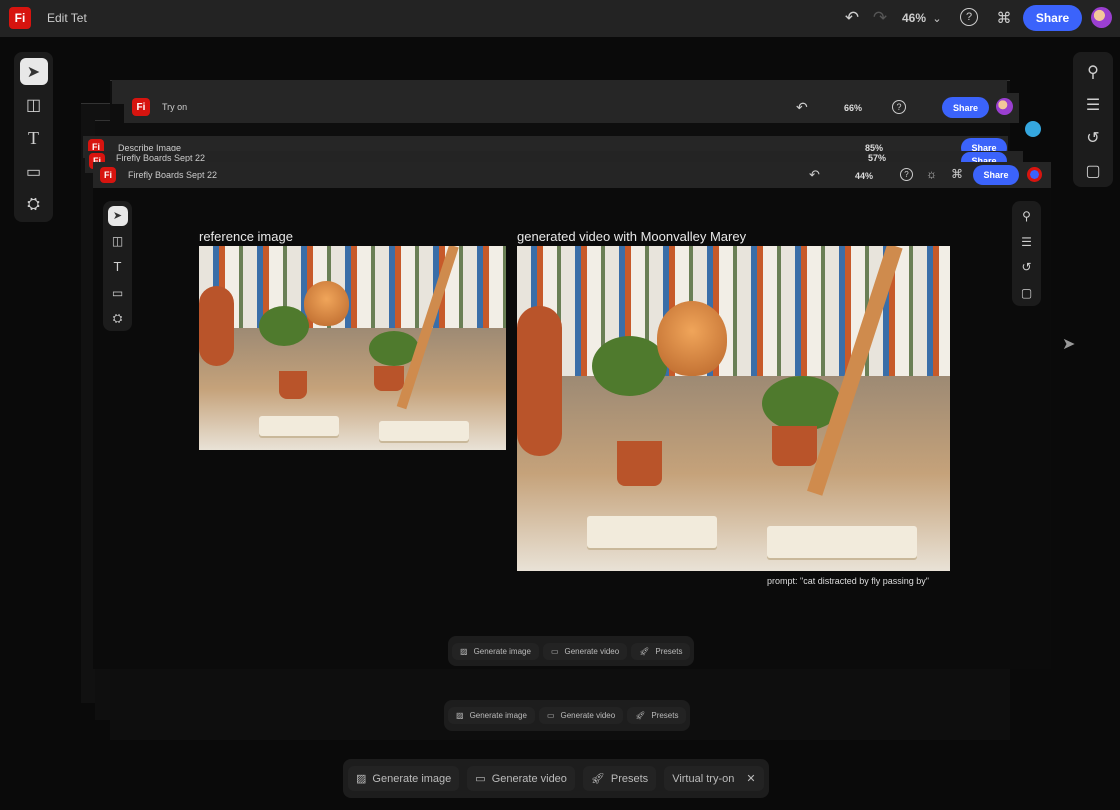  Describe the element at coordinates (914, 18) in the screenshot. I see `zoom-level: 46%` at that location.